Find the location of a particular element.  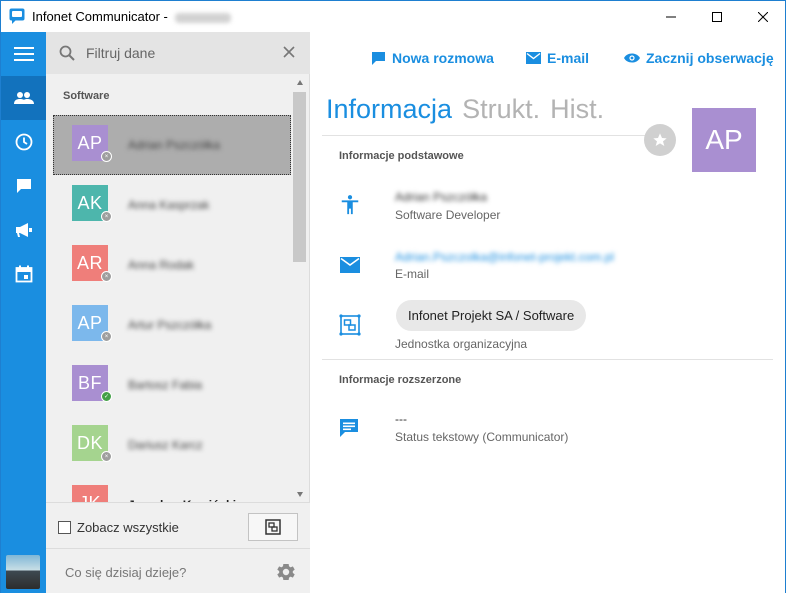

hamburger-icon is located at coordinates (23, 54).